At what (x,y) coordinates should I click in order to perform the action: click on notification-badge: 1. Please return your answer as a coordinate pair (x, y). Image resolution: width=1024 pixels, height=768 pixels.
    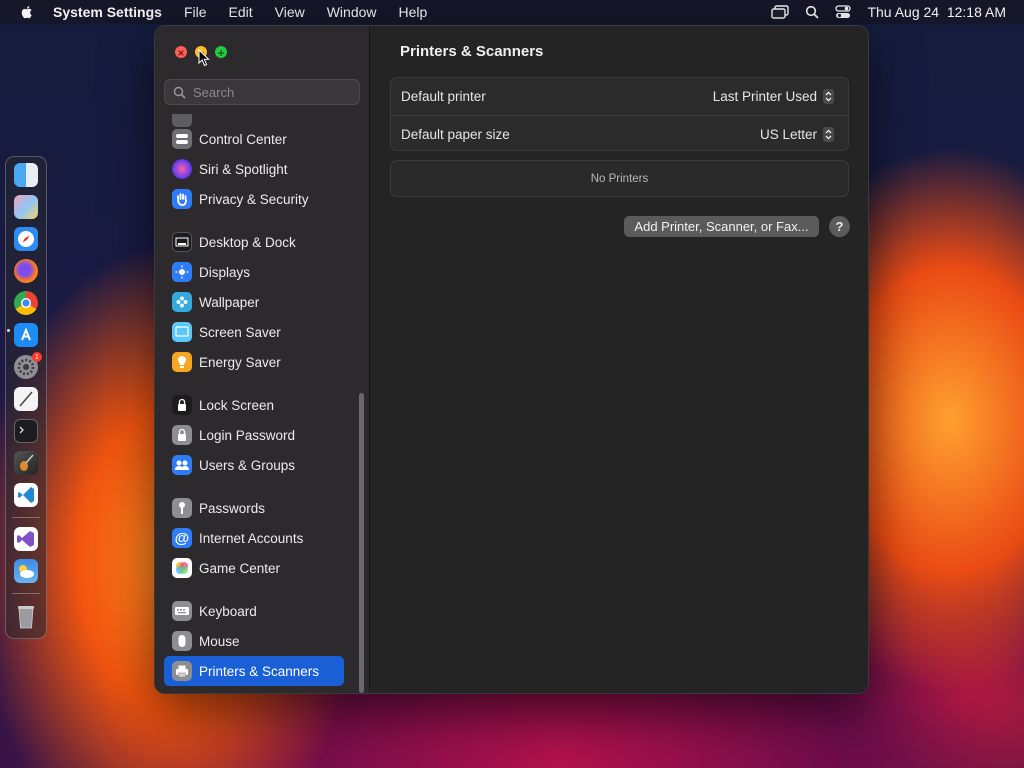
    Looking at the image, I should click on (37, 357).